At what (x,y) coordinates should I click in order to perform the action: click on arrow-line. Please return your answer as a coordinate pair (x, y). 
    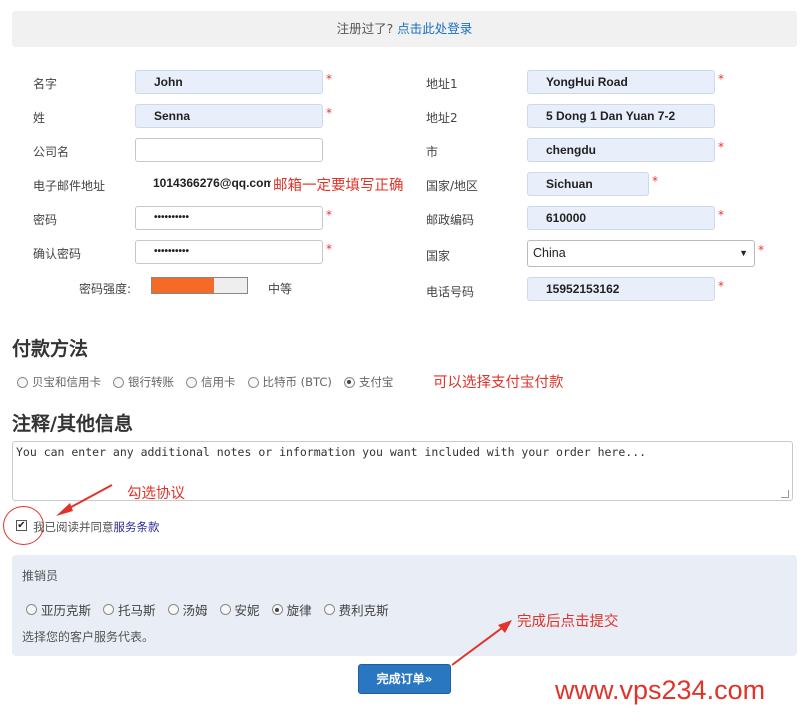
    Looking at the image, I should click on (479, 645).